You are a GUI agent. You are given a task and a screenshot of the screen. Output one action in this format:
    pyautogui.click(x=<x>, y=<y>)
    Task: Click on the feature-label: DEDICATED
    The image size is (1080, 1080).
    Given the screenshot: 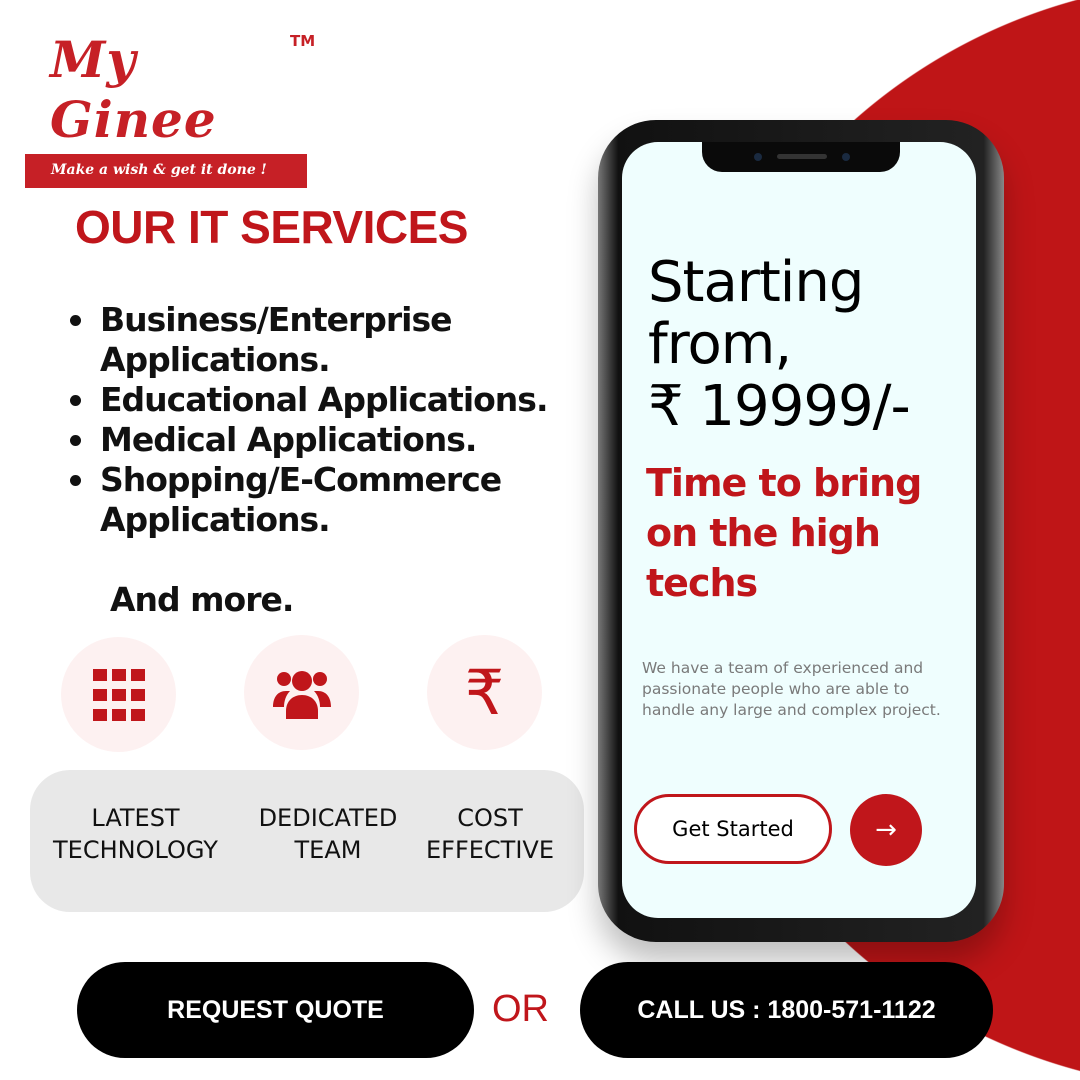 What is the action you would take?
    pyautogui.click(x=328, y=818)
    